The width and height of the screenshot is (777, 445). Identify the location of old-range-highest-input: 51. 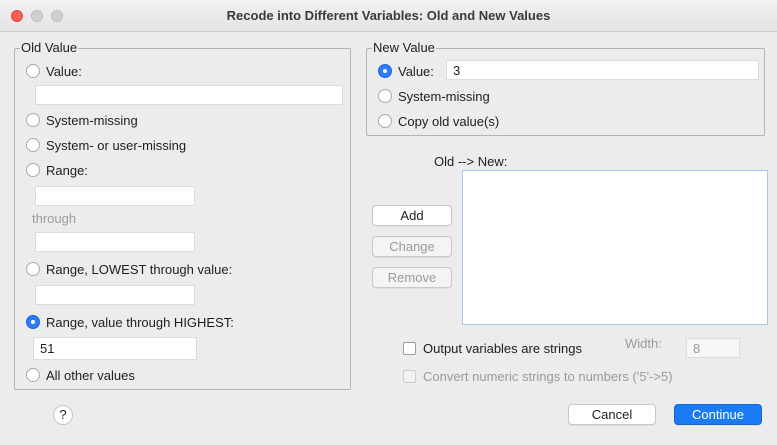
(115, 348).